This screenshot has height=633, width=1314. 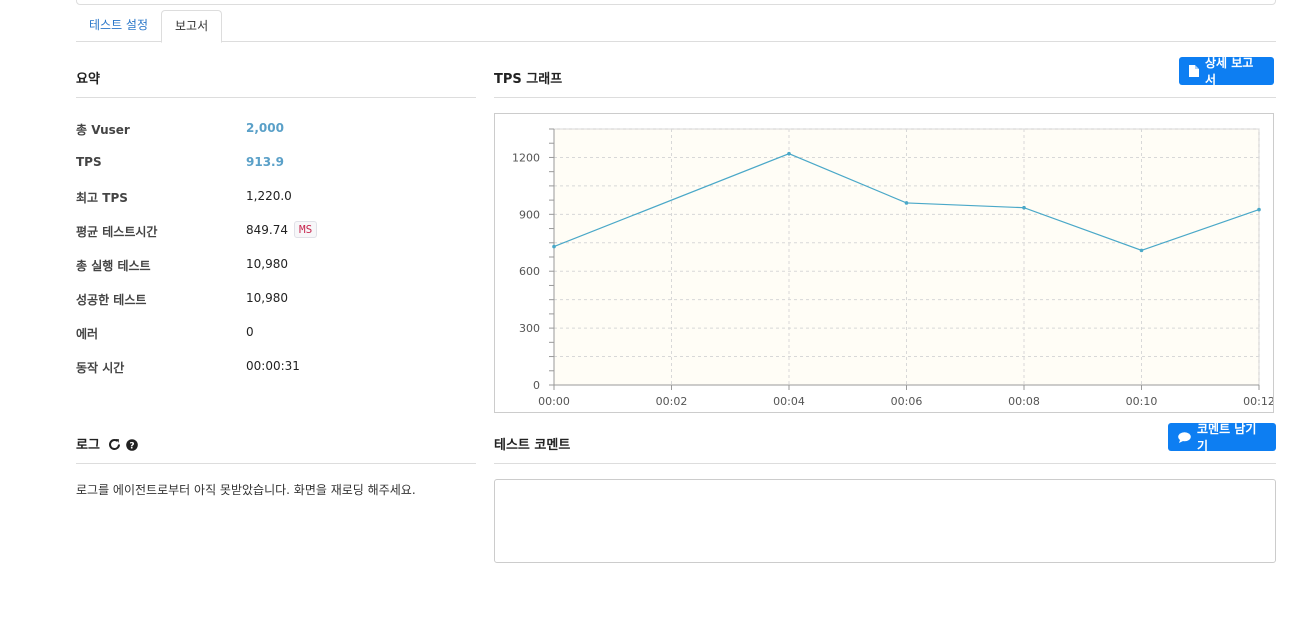 What do you see at coordinates (672, 401) in the screenshot?
I see `x-tick-label: 00:02` at bounding box center [672, 401].